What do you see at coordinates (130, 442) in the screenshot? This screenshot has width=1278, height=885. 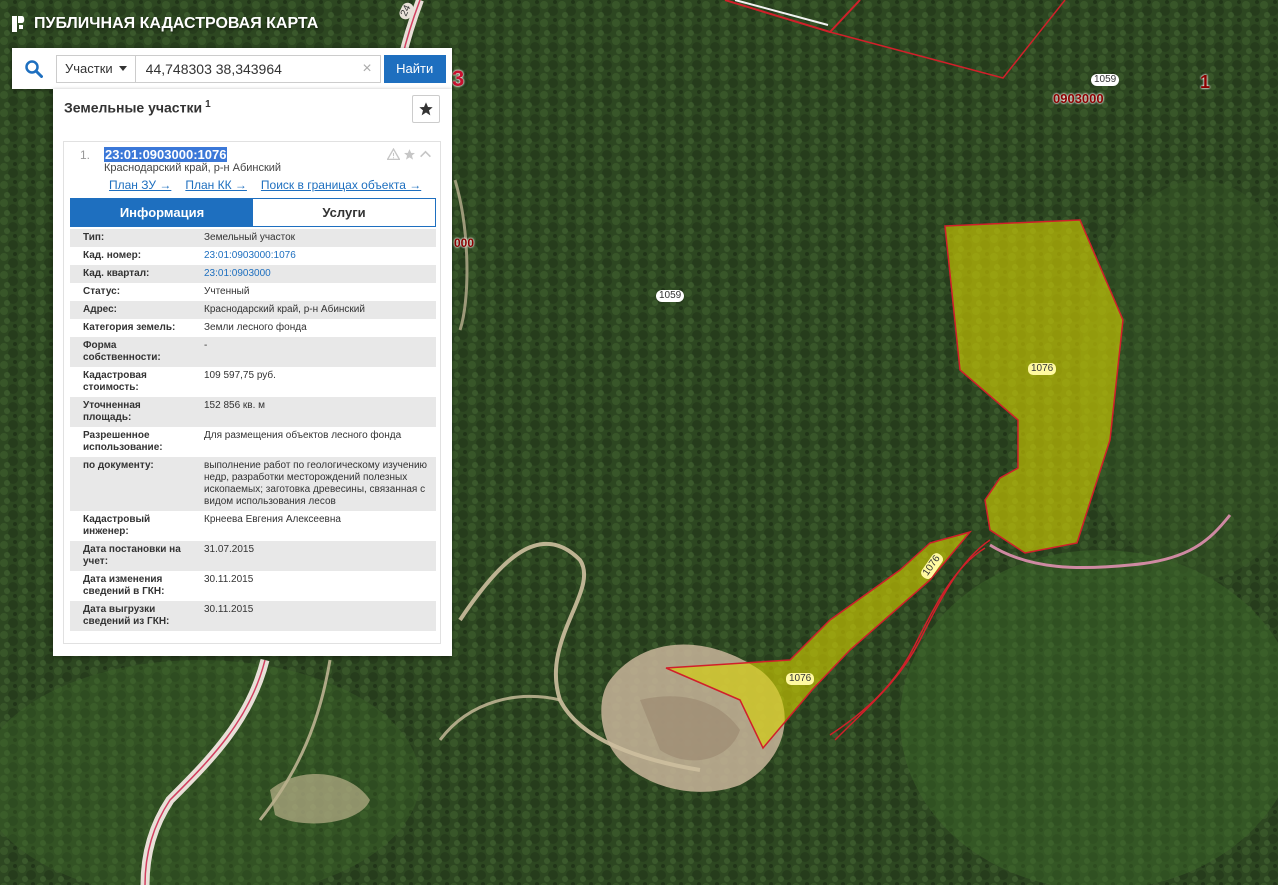 I see `row-label: Разрешенное использование:` at bounding box center [130, 442].